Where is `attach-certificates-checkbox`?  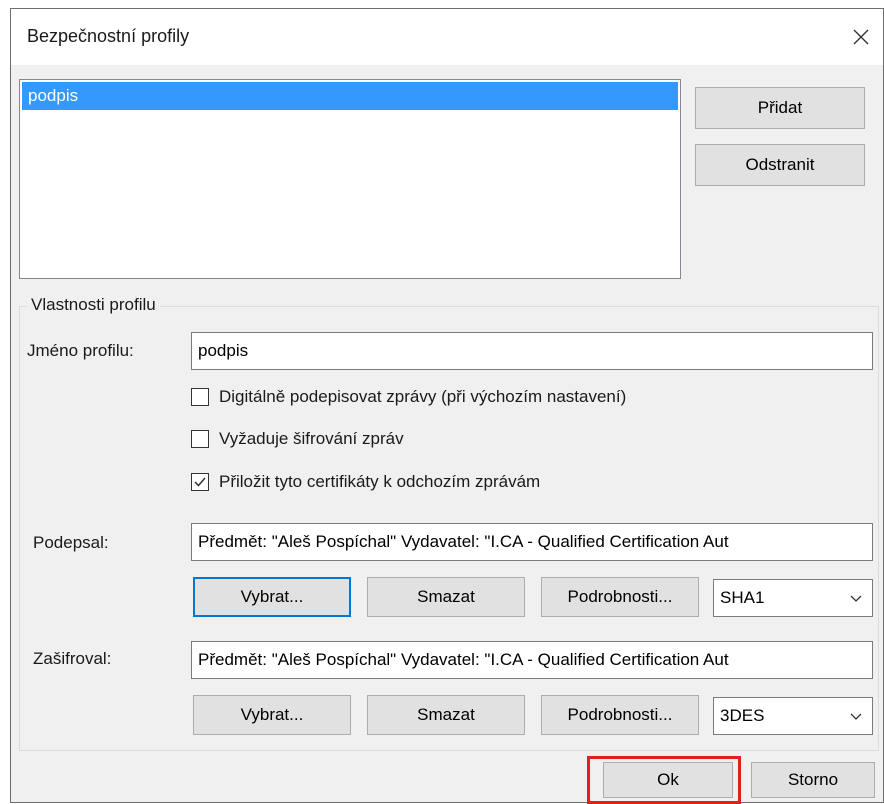
attach-certificates-checkbox is located at coordinates (200, 482).